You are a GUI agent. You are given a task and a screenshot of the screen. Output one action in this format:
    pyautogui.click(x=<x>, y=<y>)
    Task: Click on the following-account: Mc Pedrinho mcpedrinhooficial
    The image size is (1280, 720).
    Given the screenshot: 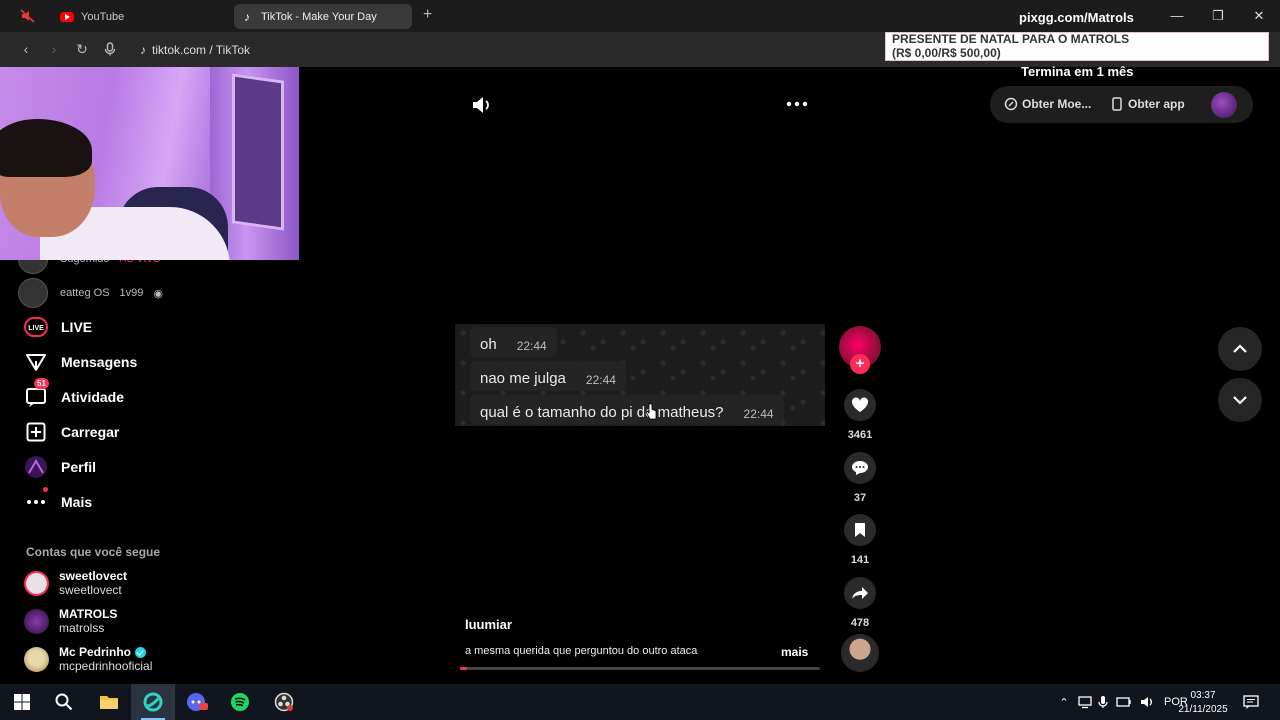 What is the action you would take?
    pyautogui.click(x=88, y=659)
    